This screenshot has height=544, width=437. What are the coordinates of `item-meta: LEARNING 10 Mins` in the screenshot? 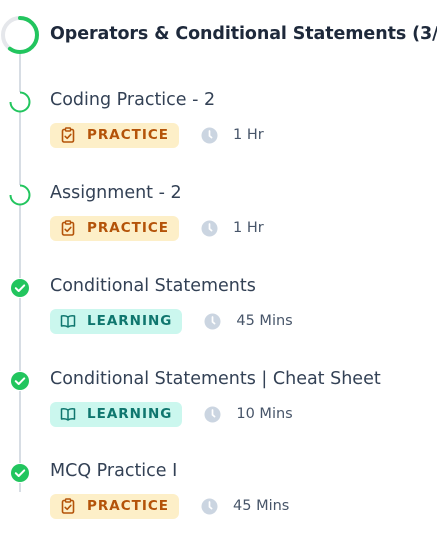 It's located at (171, 414).